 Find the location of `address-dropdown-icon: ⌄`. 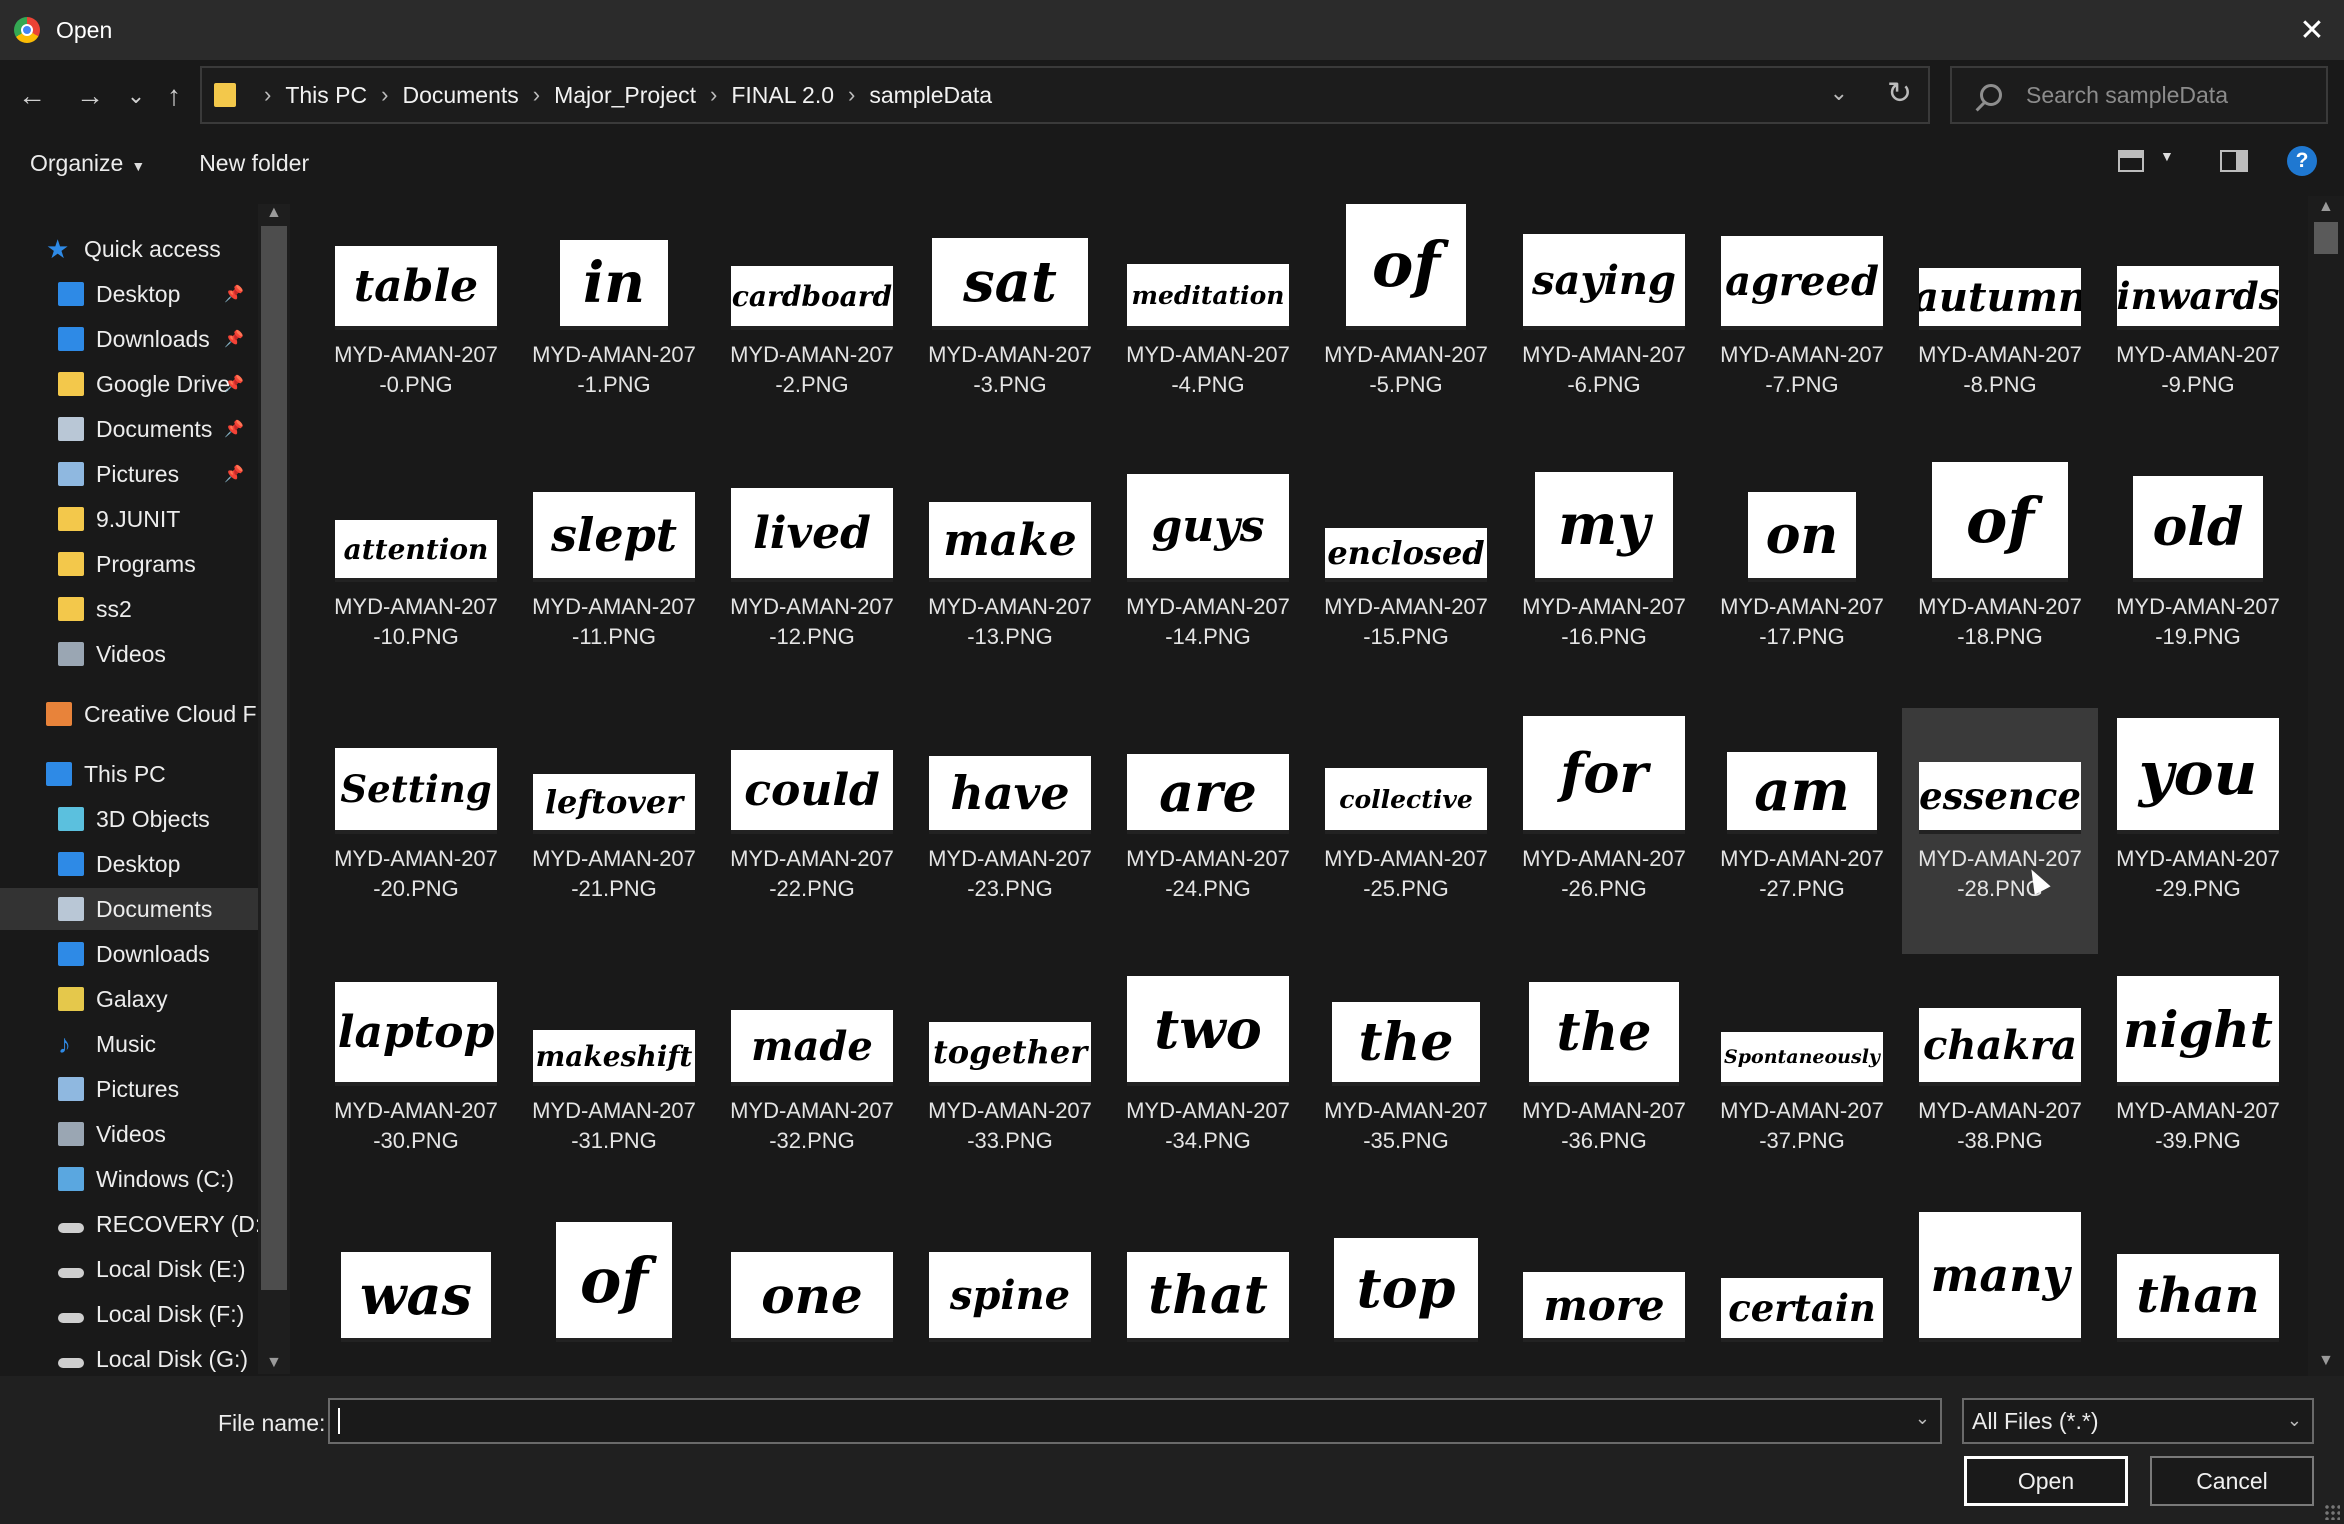

address-dropdown-icon: ⌄ is located at coordinates (1839, 93).